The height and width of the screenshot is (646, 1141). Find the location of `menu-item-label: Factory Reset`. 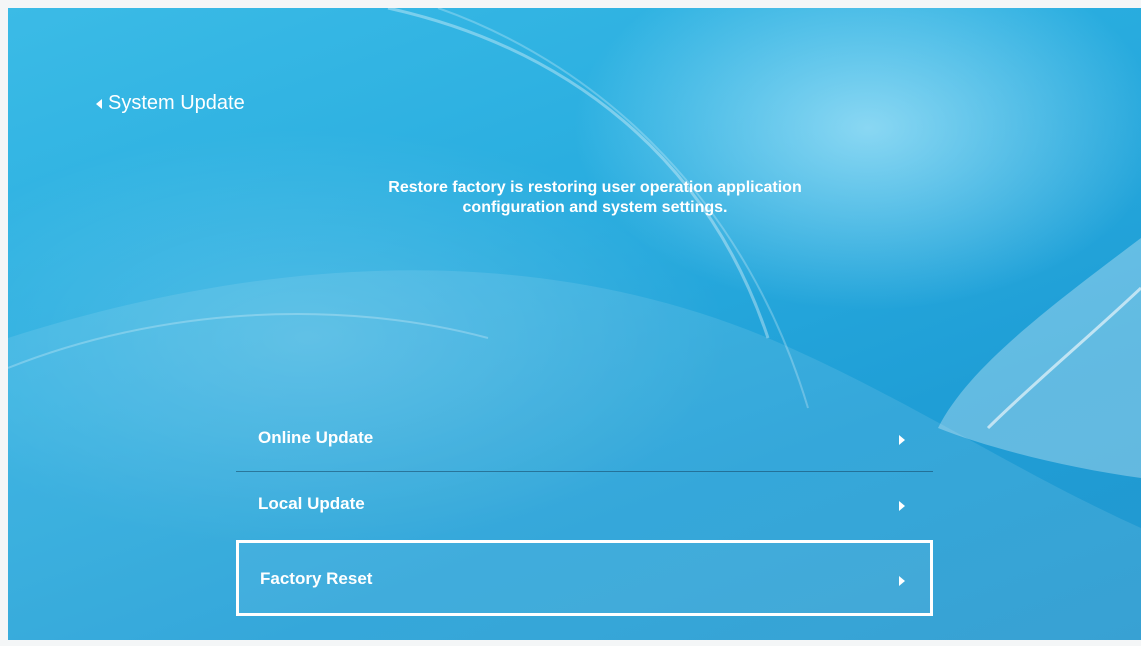

menu-item-label: Factory Reset is located at coordinates (316, 578).